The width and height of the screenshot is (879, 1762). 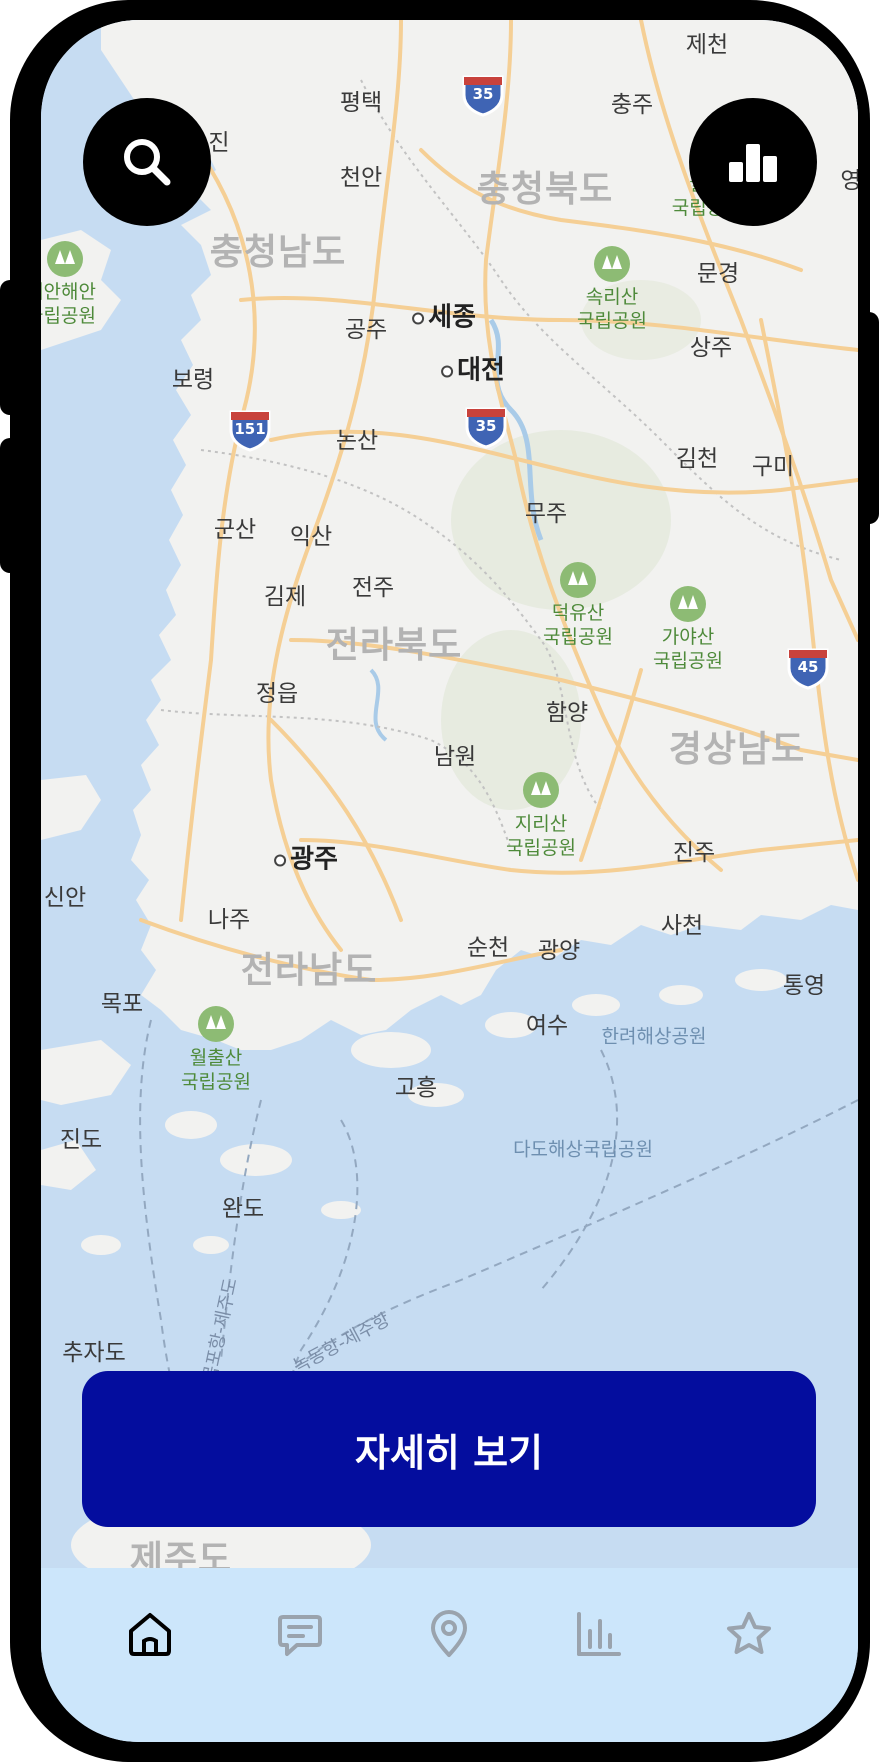 I want to click on city-label: 충주, so click(x=632, y=105).